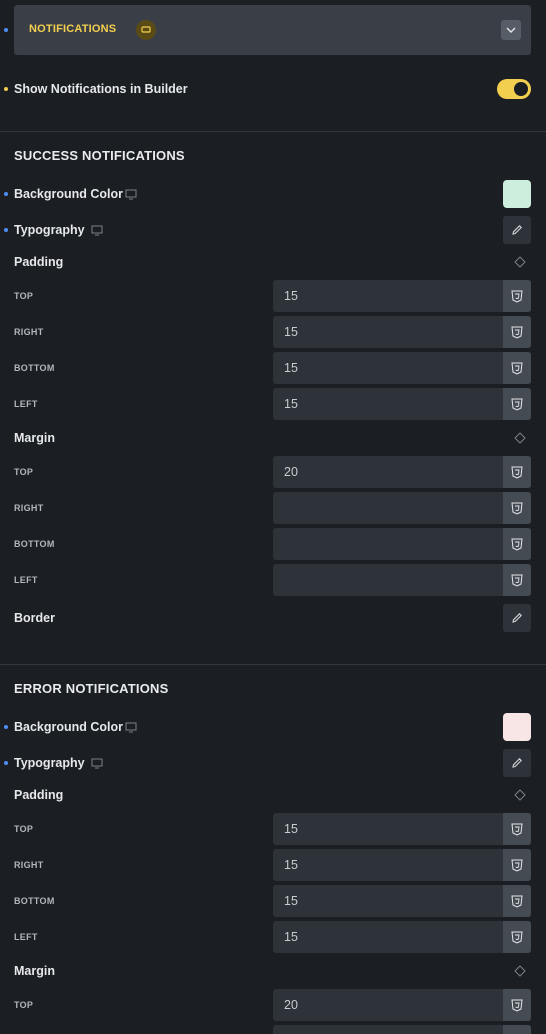 The height and width of the screenshot is (1034, 546). What do you see at coordinates (34, 618) in the screenshot?
I see `success-border-label: Border` at bounding box center [34, 618].